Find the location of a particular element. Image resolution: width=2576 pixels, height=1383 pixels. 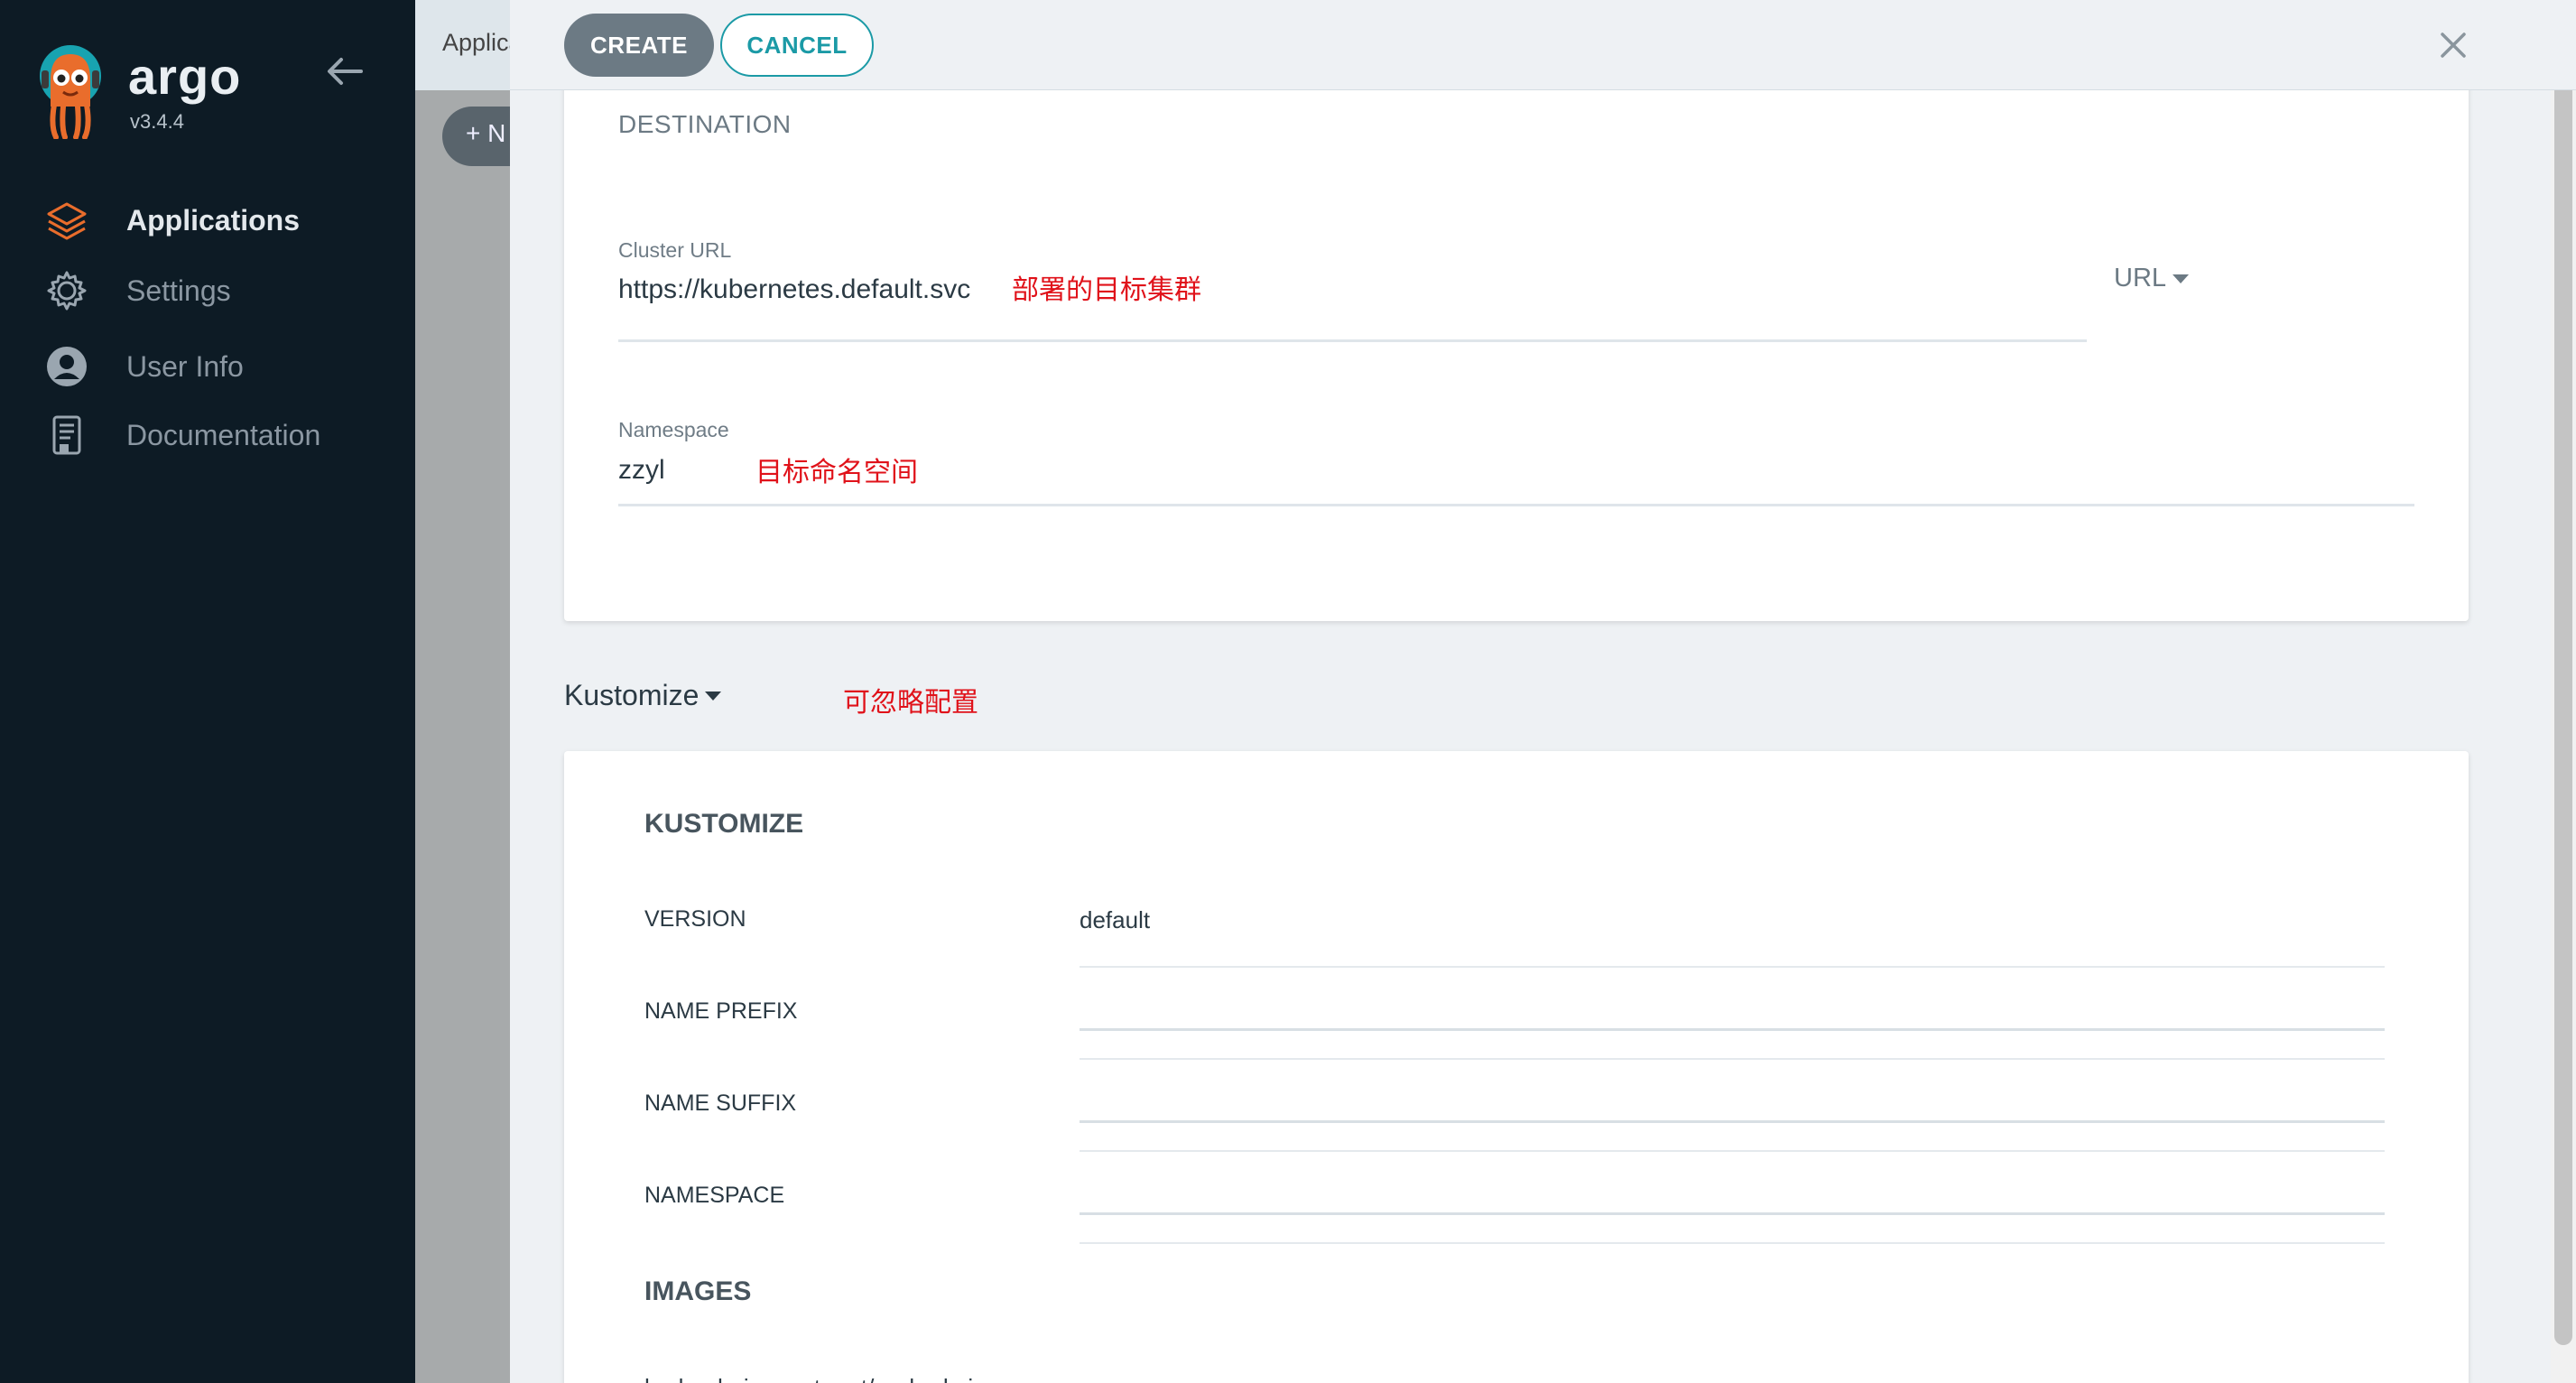

sidebar-item-label: Documentation is located at coordinates (224, 434).